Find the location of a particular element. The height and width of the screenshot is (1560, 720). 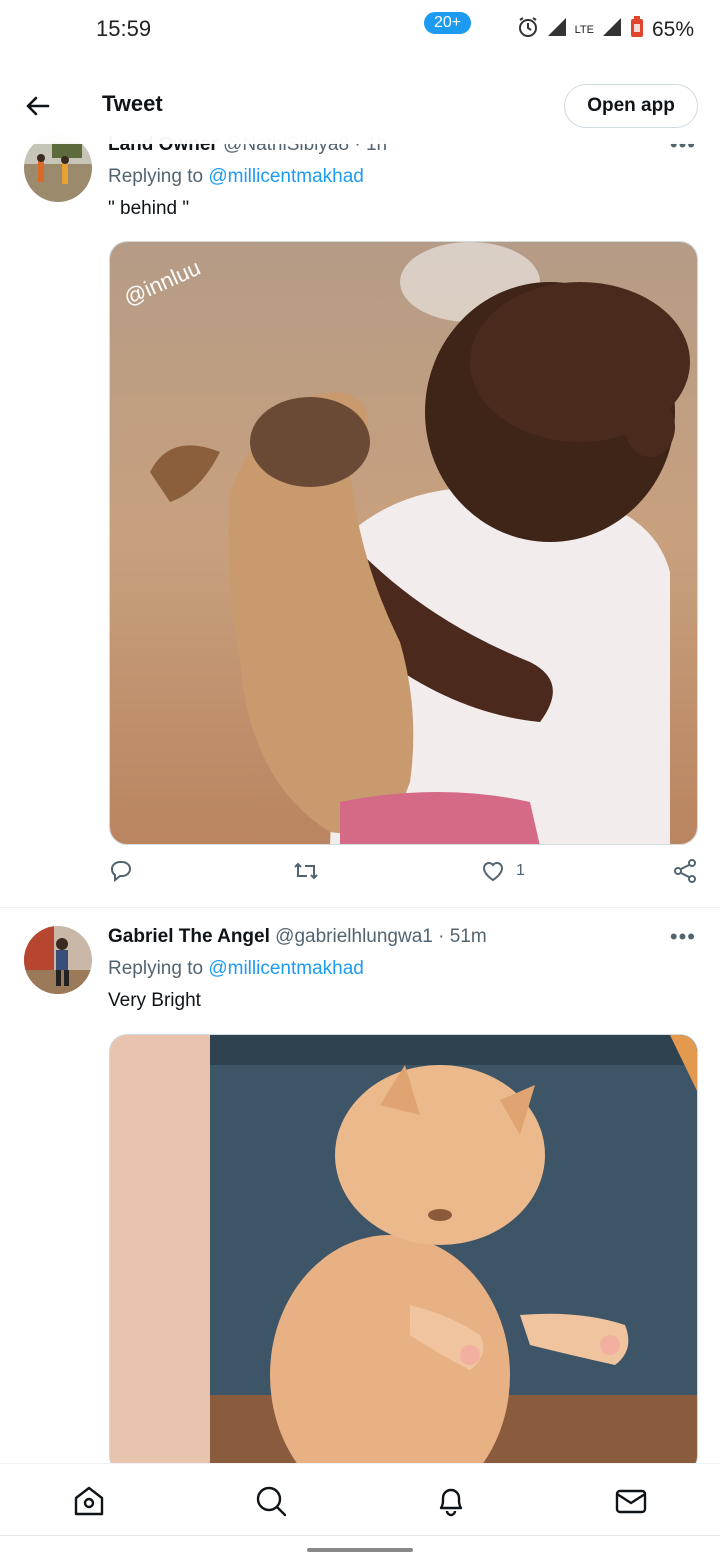

lte-icon: LTE is located at coordinates (584, 29).